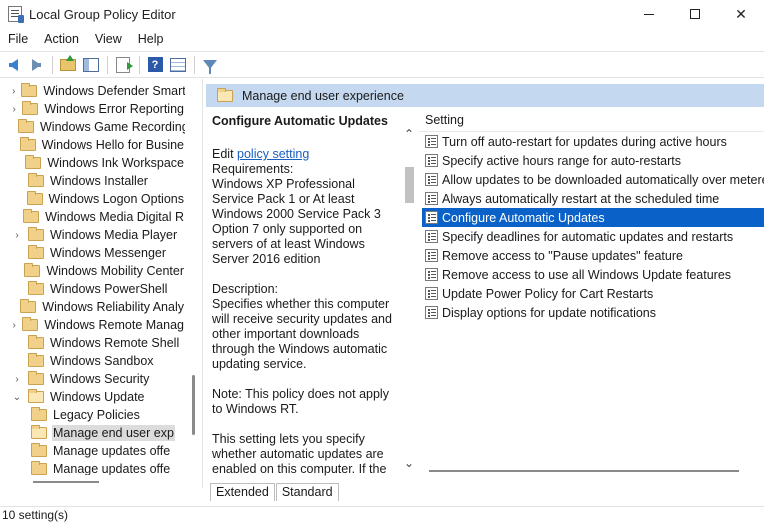 Image resolution: width=764 pixels, height=522 pixels. What do you see at coordinates (307, 492) in the screenshot?
I see `tab-standard: Standard` at bounding box center [307, 492].